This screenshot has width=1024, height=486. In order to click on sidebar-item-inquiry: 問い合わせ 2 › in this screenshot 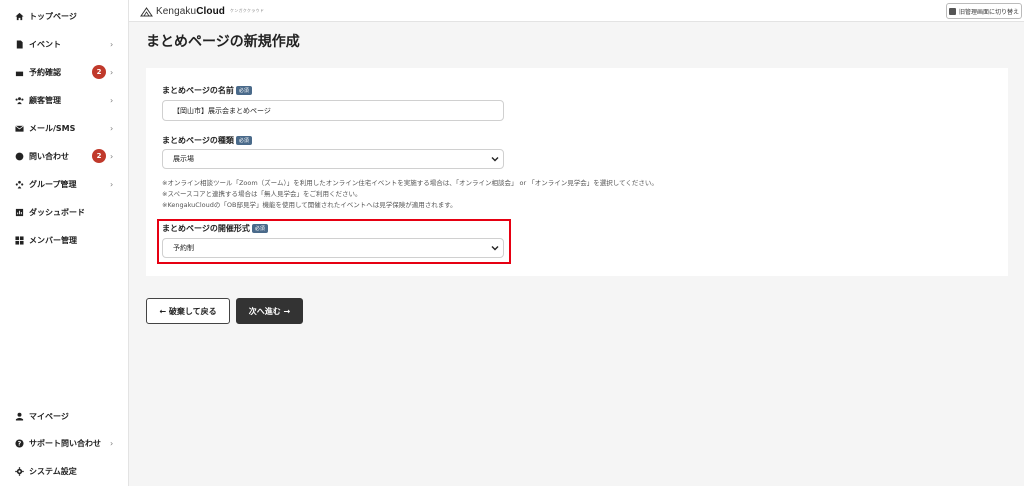, I will do `click(64, 156)`.